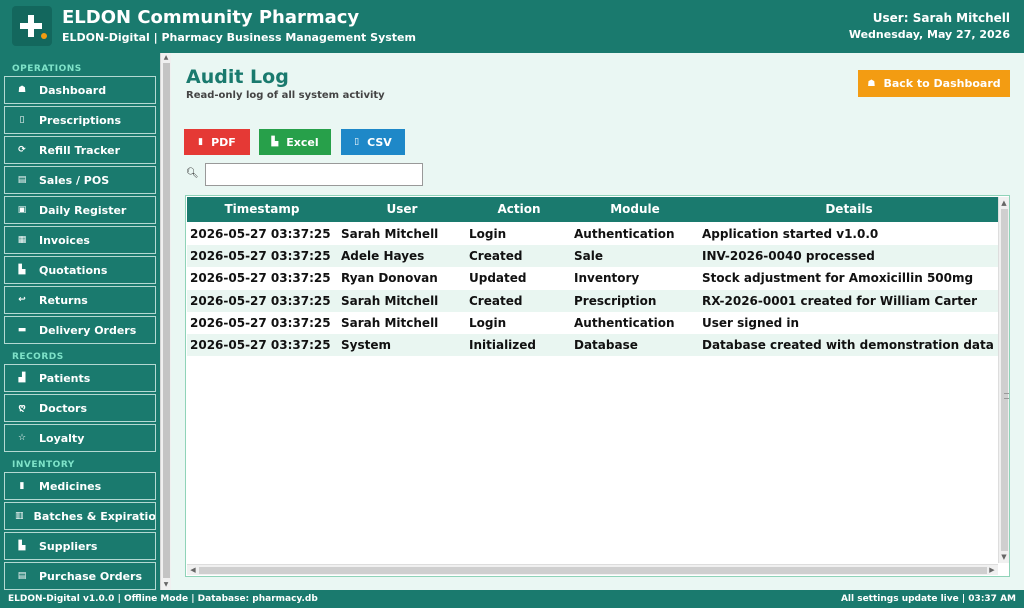 The height and width of the screenshot is (608, 1024). I want to click on cell-details: Stock adjustment for Amoxicillin 500mg, so click(838, 278).